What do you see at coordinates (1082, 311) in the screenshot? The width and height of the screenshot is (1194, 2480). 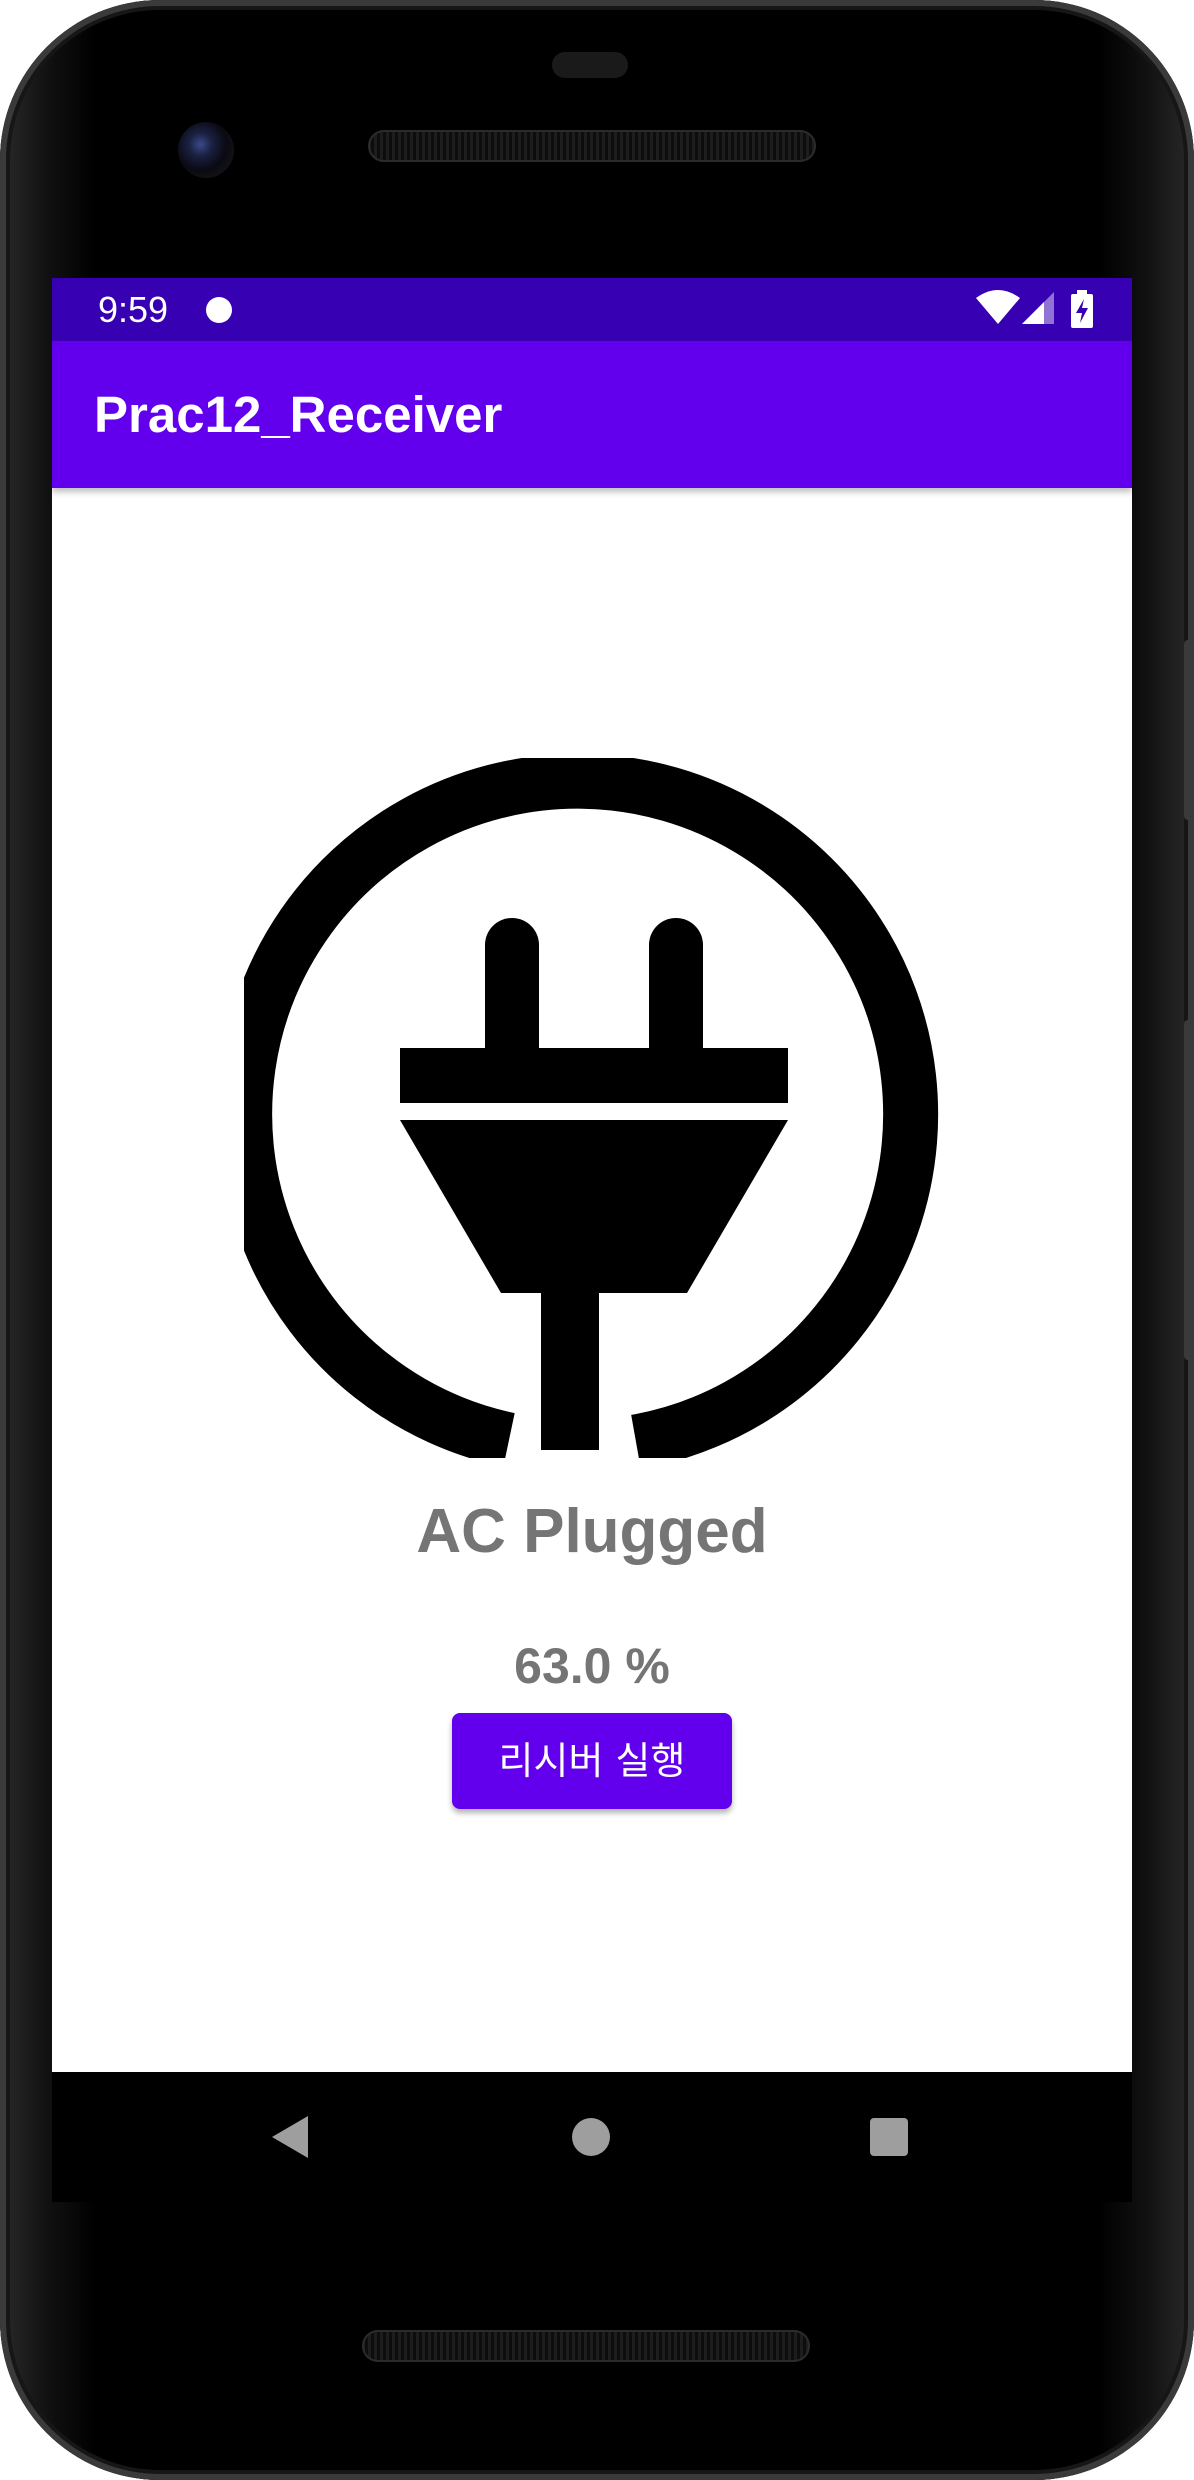 I see `battery-charging-icon` at bounding box center [1082, 311].